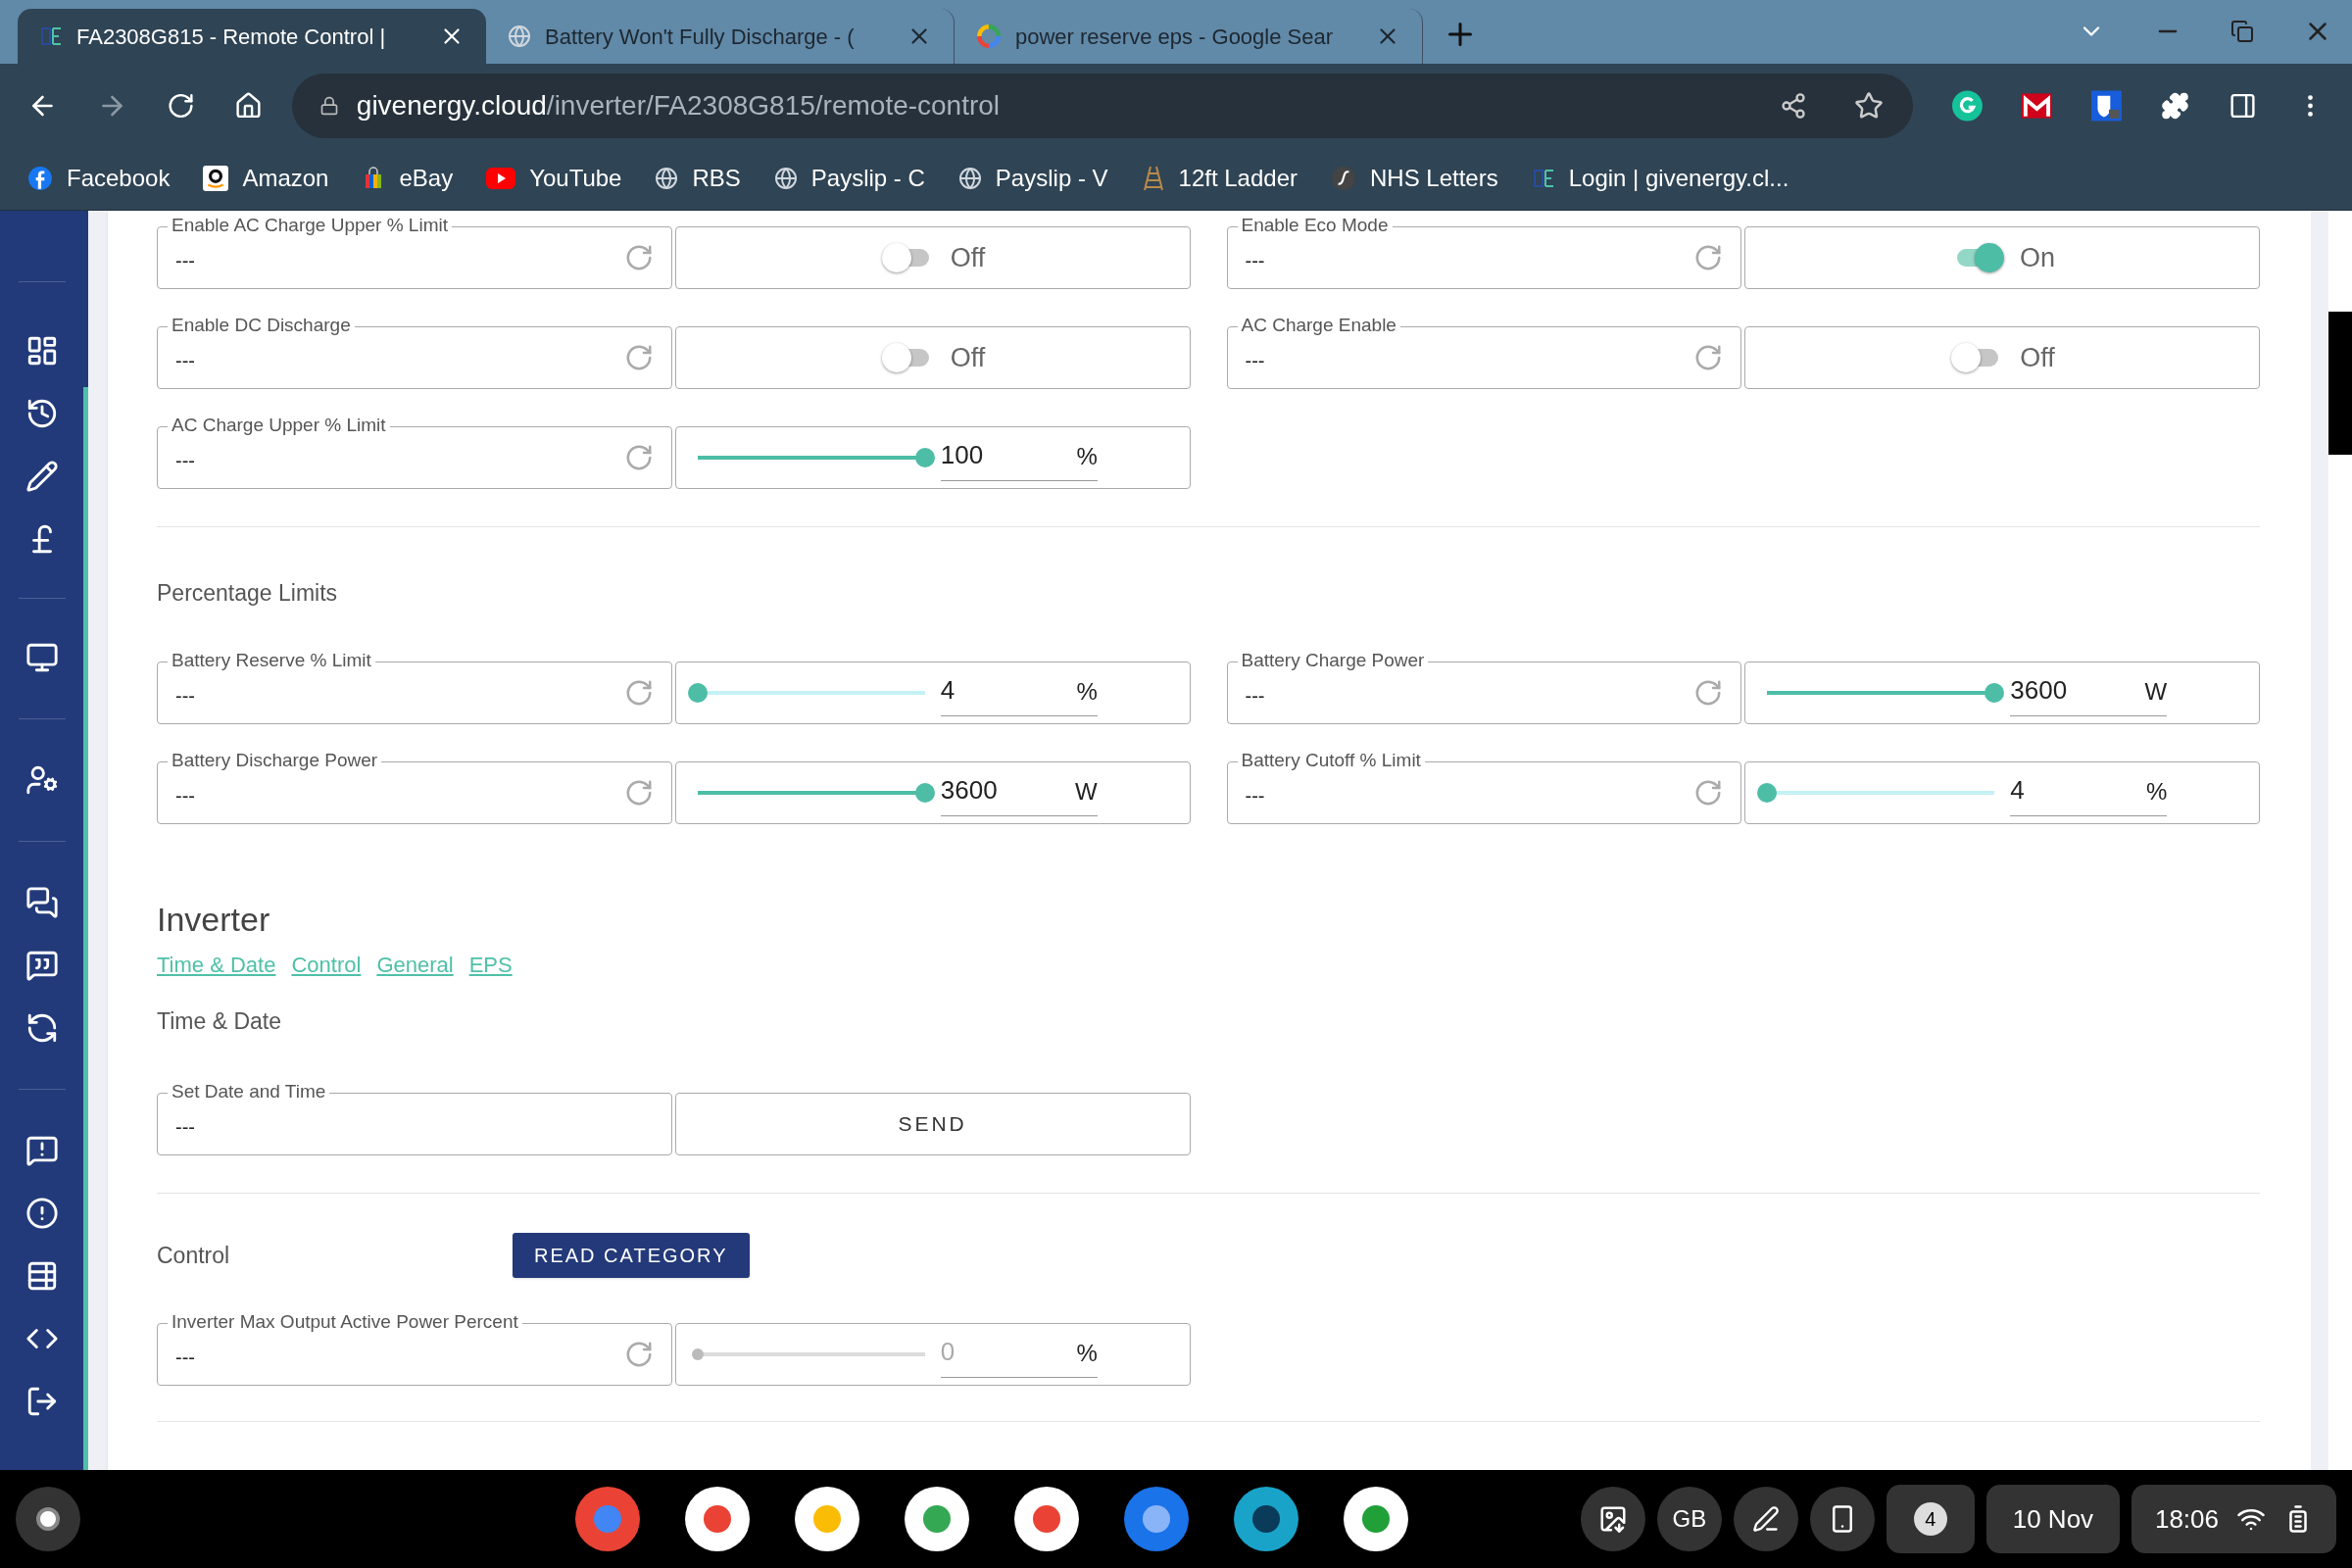 The image size is (2352, 1568). What do you see at coordinates (248, 105) in the screenshot?
I see `home-icon` at bounding box center [248, 105].